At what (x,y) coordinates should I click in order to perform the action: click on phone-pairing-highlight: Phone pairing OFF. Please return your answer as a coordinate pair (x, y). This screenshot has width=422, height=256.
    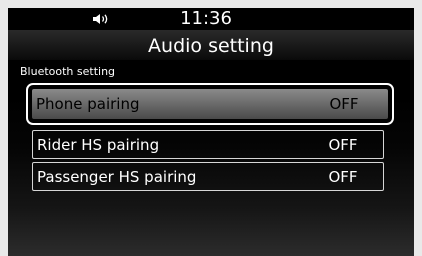
    Looking at the image, I should click on (210, 104).